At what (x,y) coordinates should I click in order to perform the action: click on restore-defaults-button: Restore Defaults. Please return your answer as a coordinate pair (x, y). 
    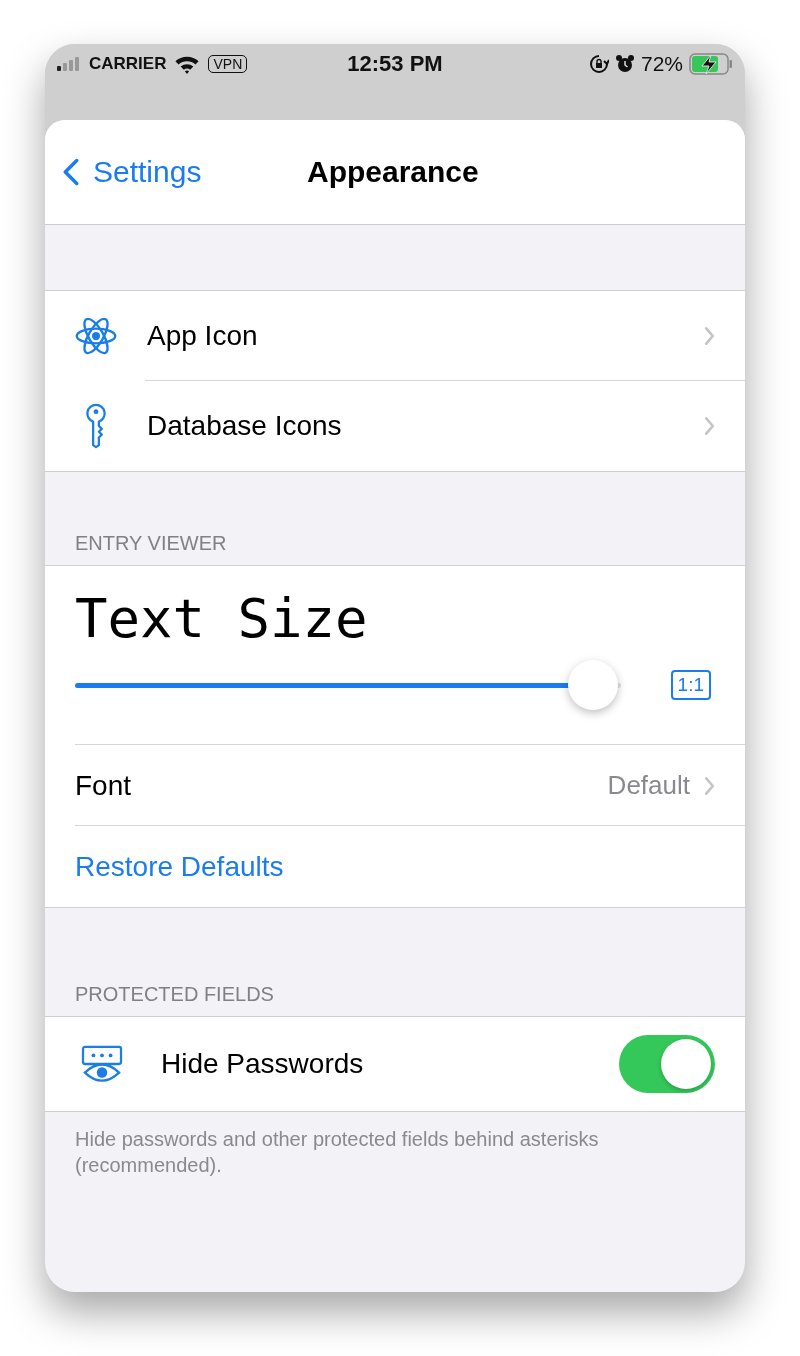
    Looking at the image, I should click on (179, 866).